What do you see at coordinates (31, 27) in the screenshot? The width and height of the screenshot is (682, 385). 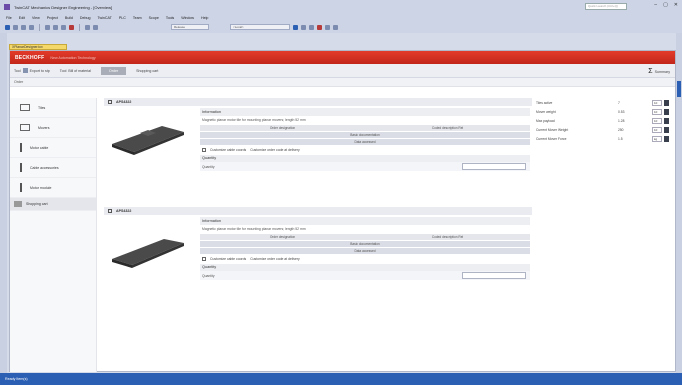 I see `save-all-icon` at bounding box center [31, 27].